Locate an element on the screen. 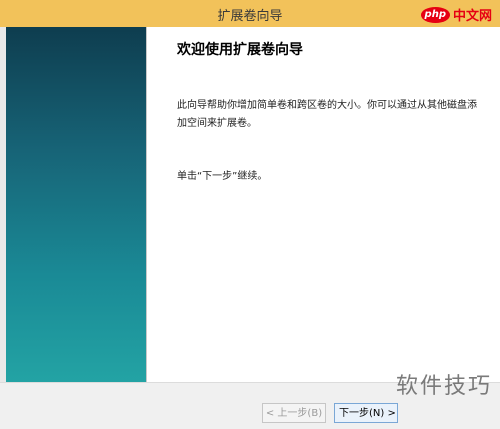 Image resolution: width=500 pixels, height=429 pixels. watermark-text: 软件技巧 is located at coordinates (443, 386).